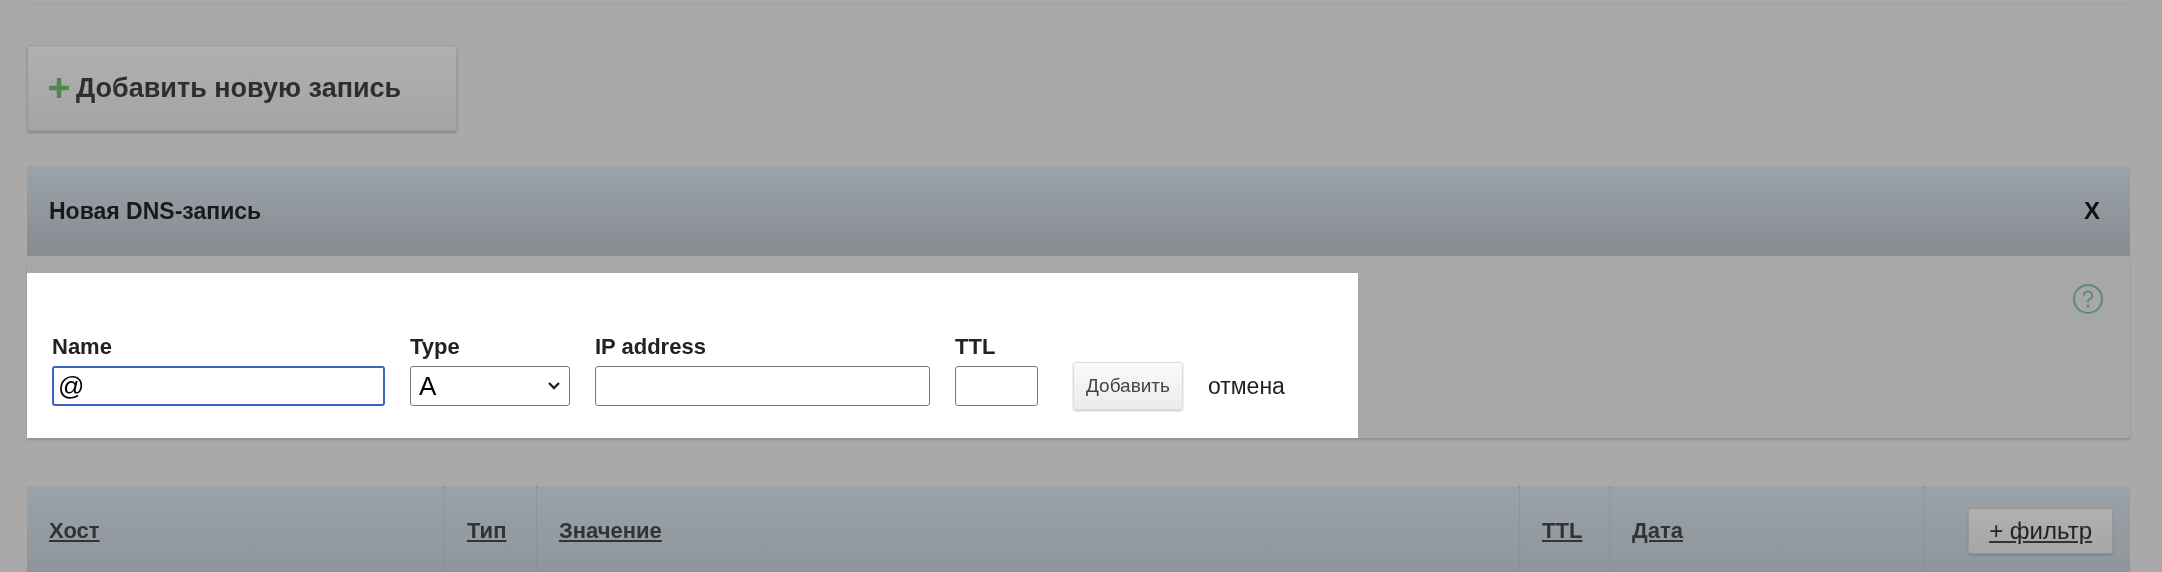  Describe the element at coordinates (155, 211) in the screenshot. I see `panel-title: Новая DNS-запись` at that location.